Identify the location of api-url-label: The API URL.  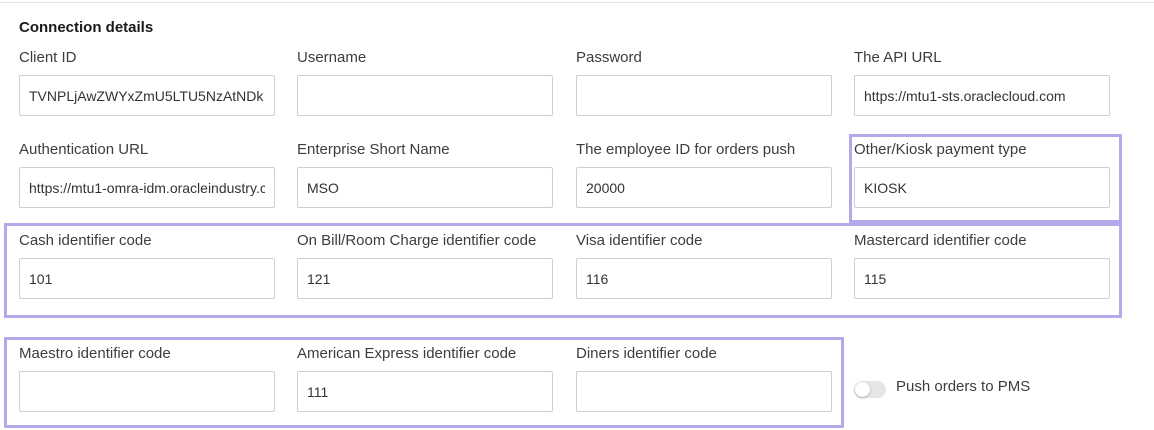
(898, 57).